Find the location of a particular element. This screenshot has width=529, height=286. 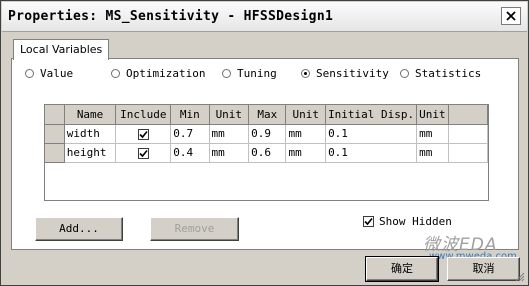

close-button is located at coordinates (511, 16).